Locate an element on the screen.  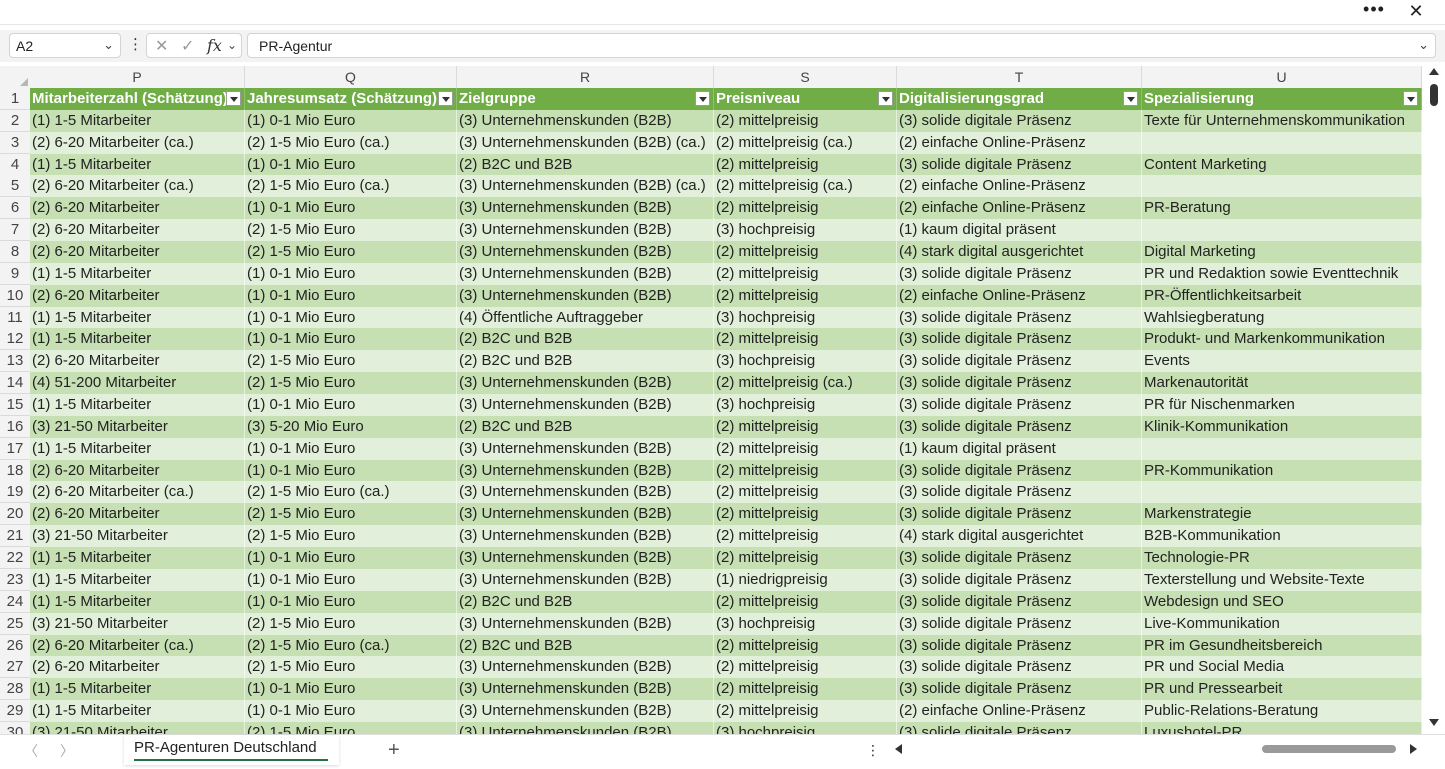
close-icon: ✕ is located at coordinates (1416, 11).